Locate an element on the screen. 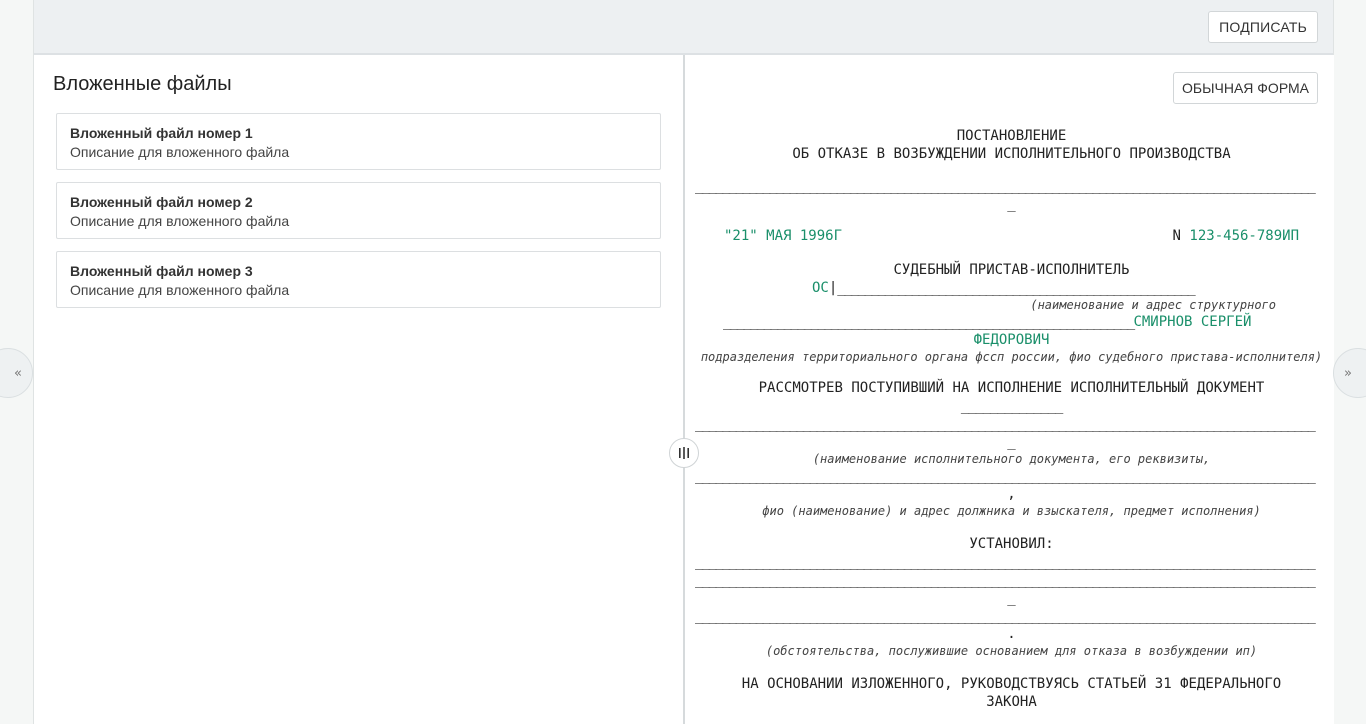 The image size is (1366, 724). attachments-title: Вложенные файлы is located at coordinates (142, 84).